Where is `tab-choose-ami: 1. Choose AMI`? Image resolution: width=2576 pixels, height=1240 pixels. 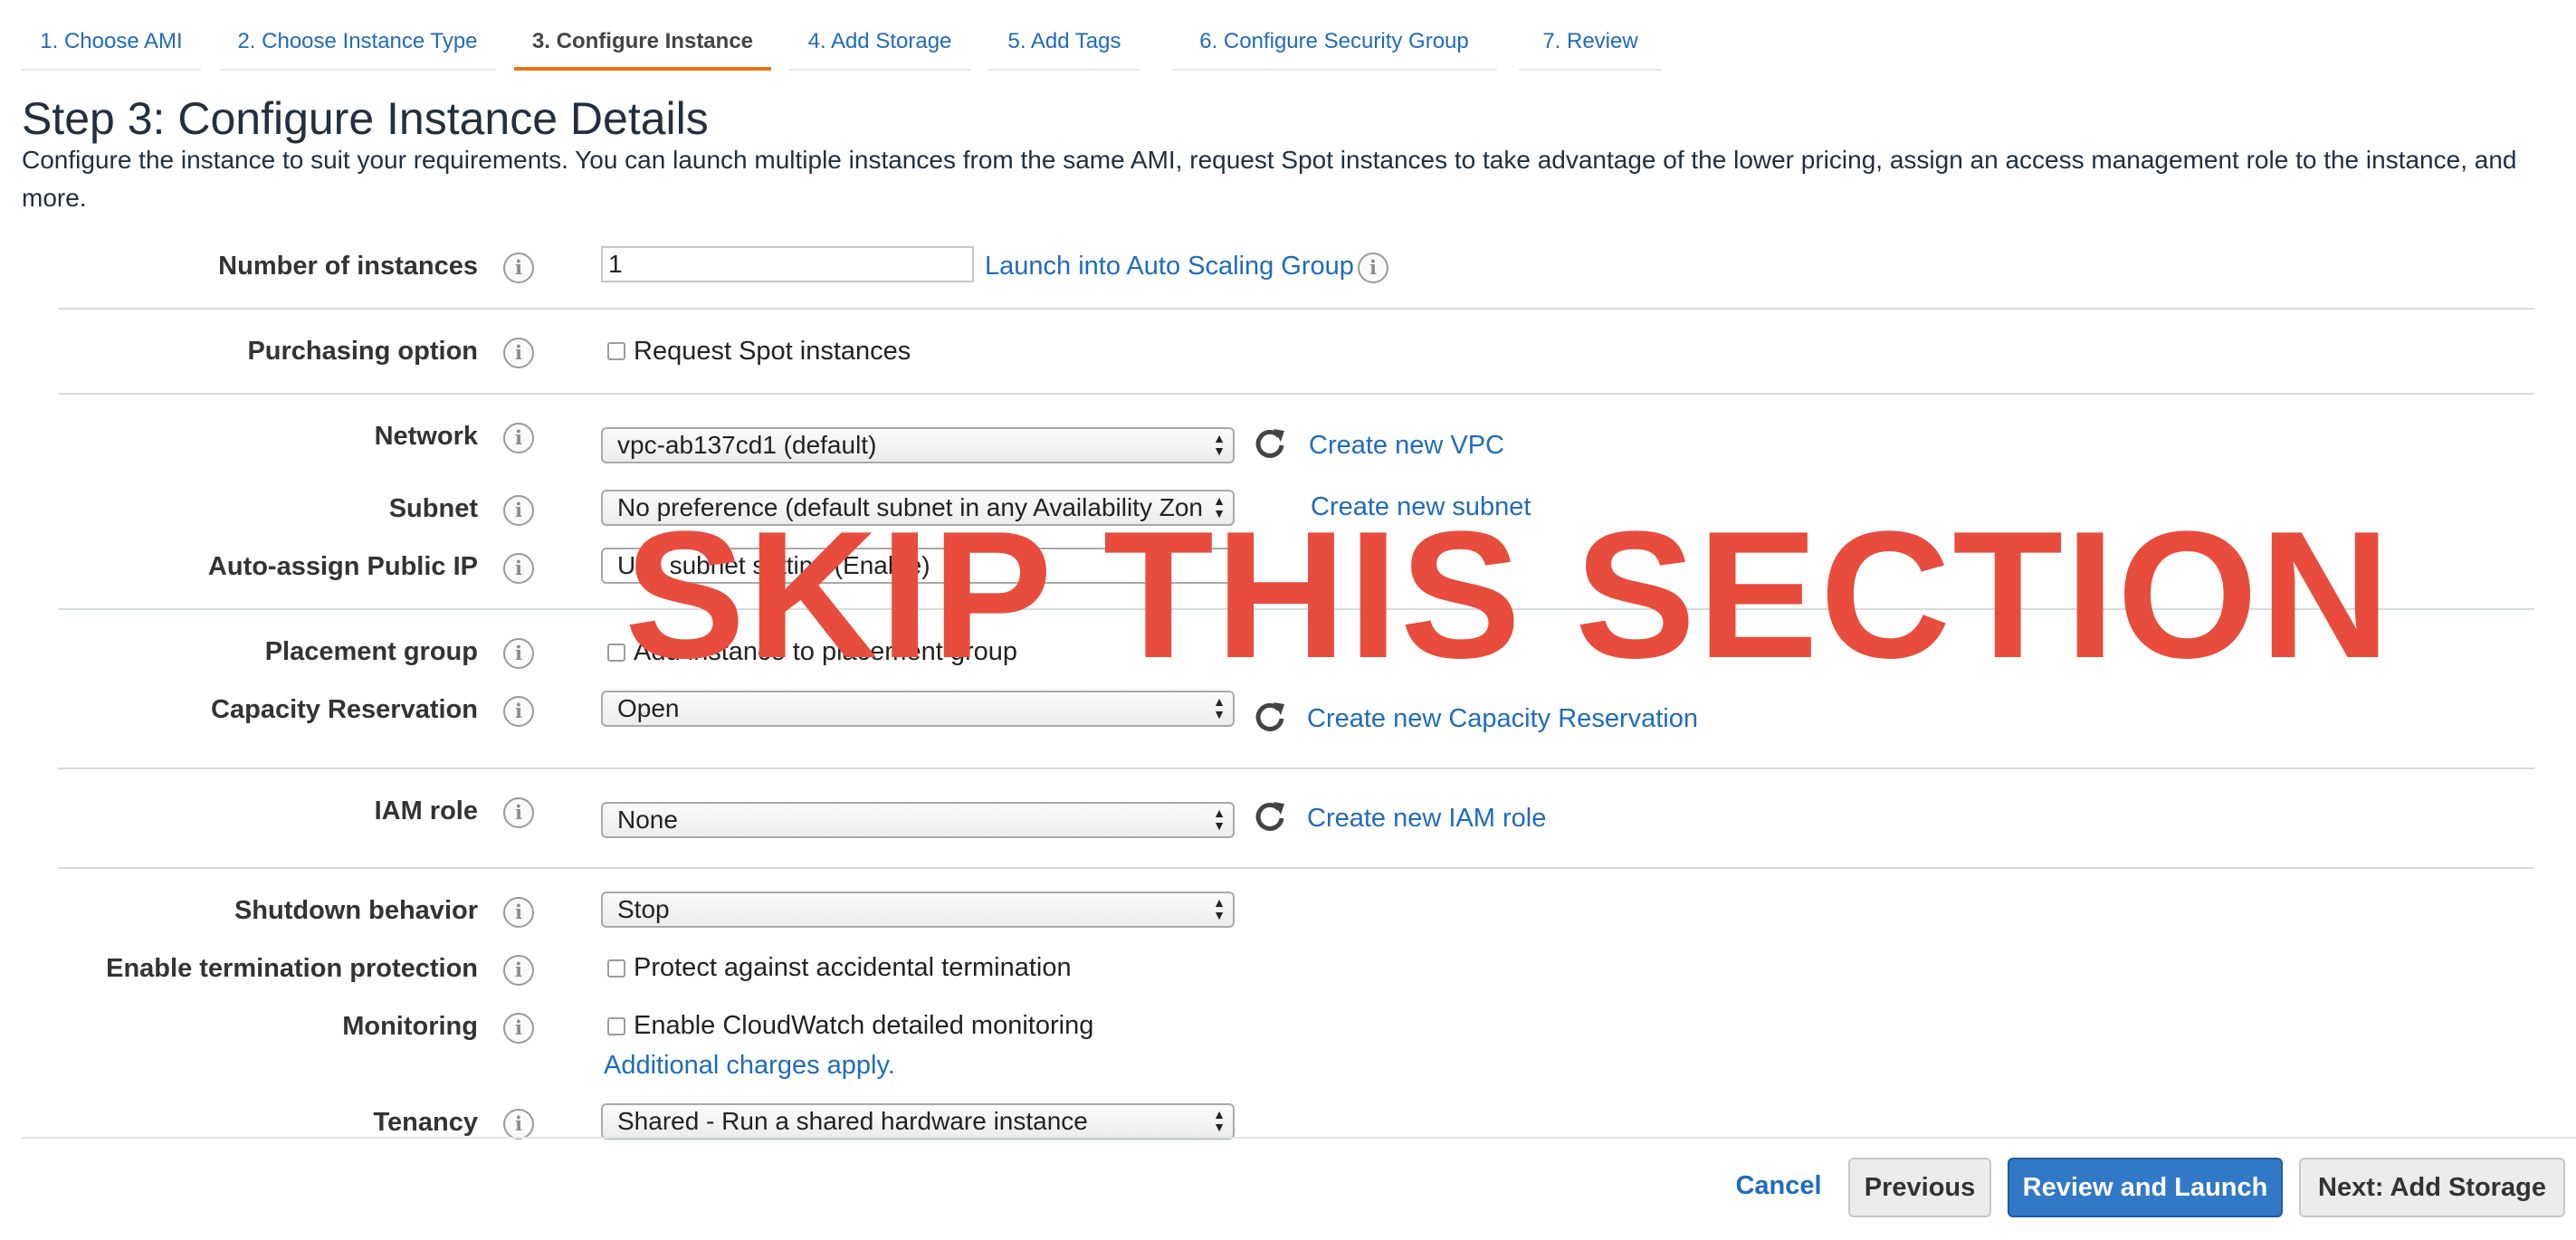
tab-choose-ami: 1. Choose AMI is located at coordinates (111, 47).